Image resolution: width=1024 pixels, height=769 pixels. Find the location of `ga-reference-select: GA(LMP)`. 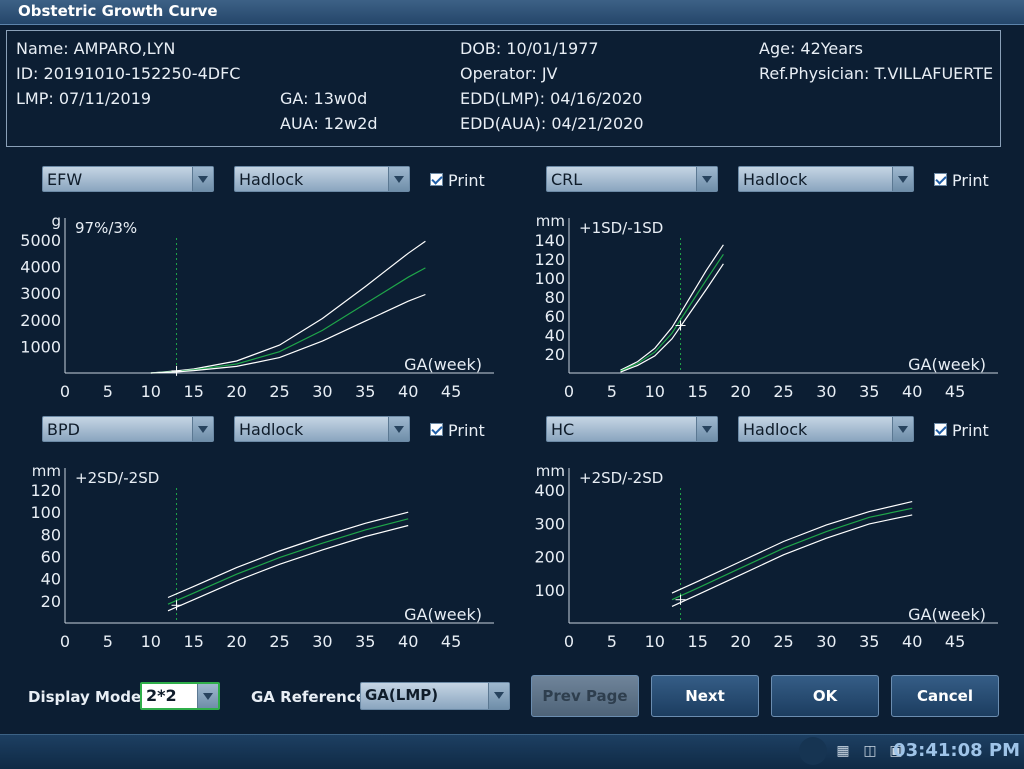

ga-reference-select: GA(LMP) is located at coordinates (435, 696).